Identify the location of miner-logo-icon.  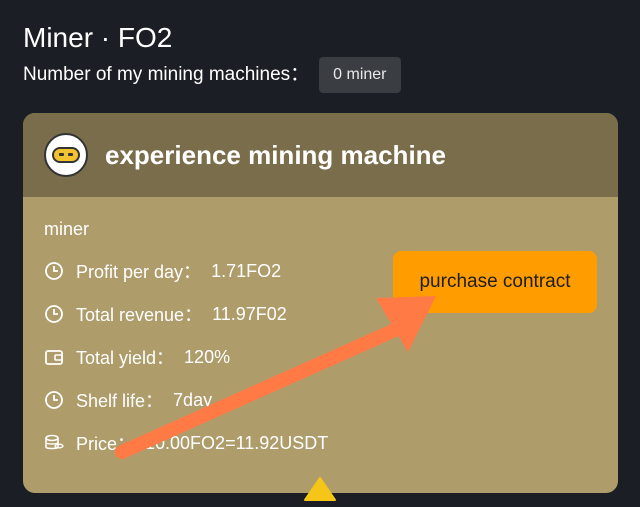
(66, 155).